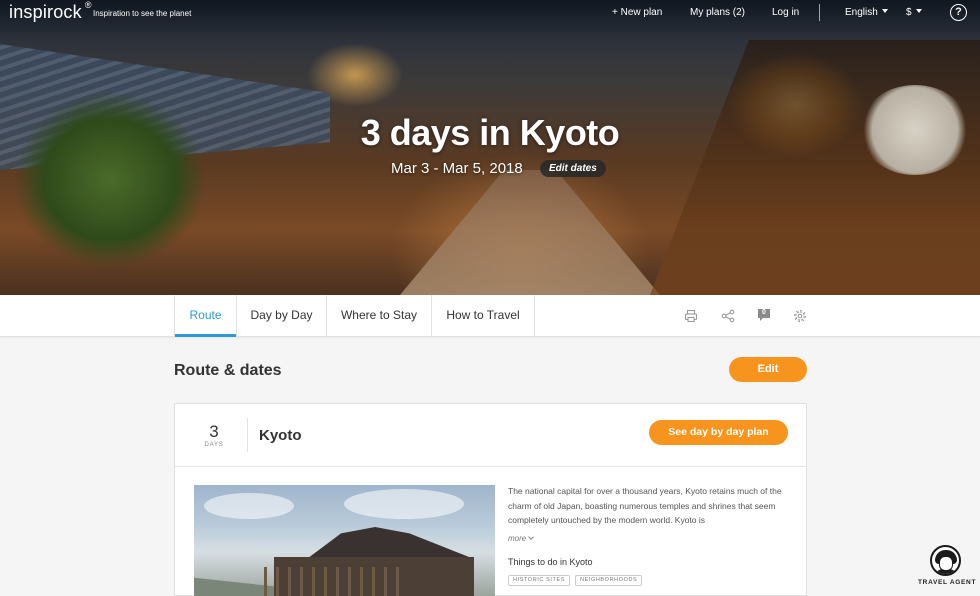  I want to click on things-to-do-title: Things to do in Kyoto, so click(550, 562).